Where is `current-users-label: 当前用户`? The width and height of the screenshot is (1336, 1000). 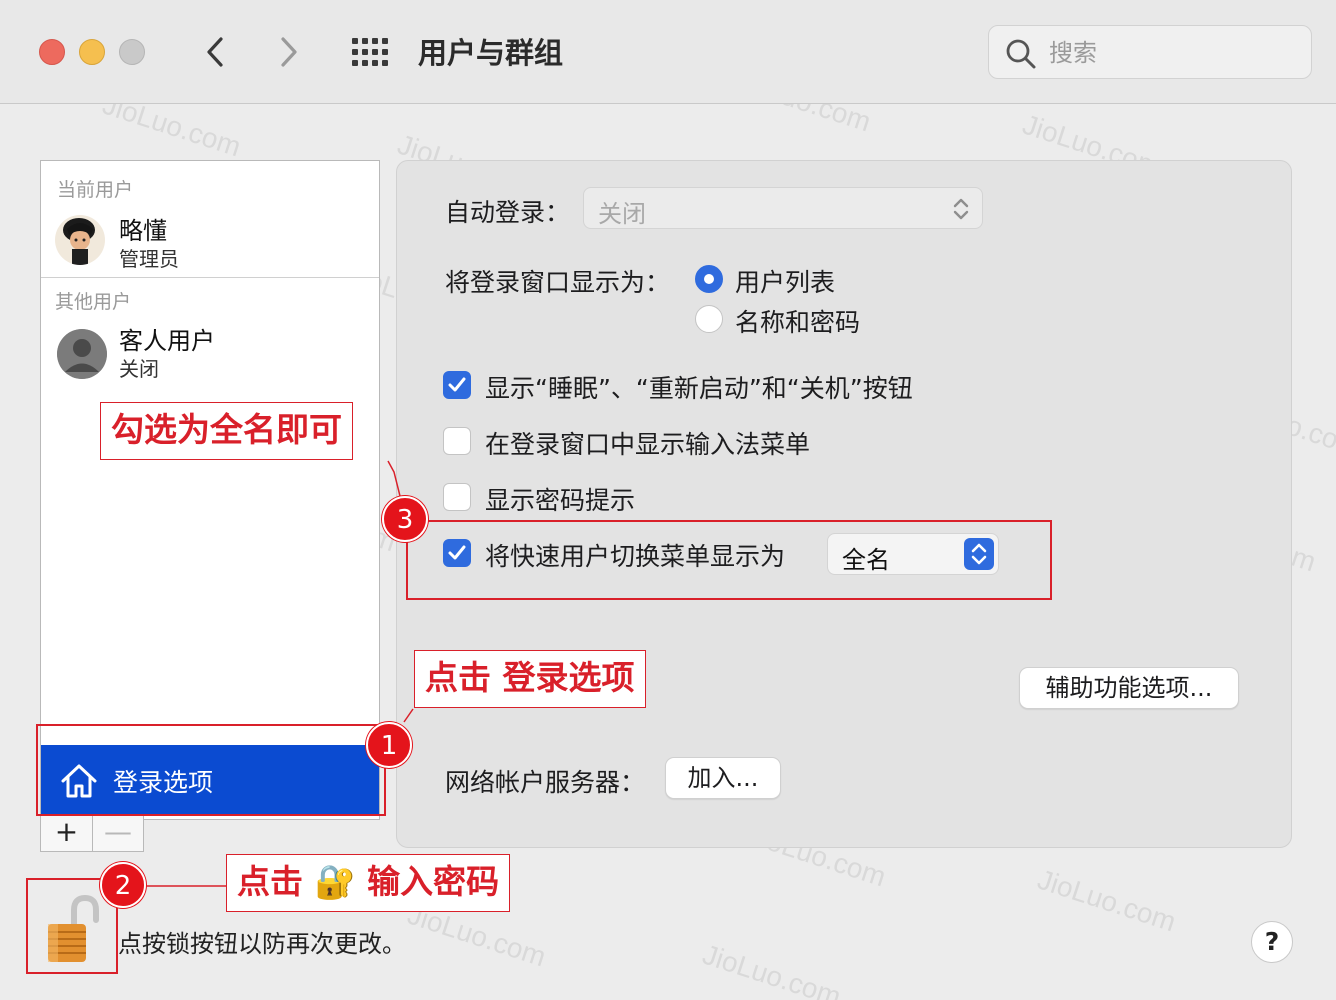 current-users-label: 当前用户 is located at coordinates (95, 190).